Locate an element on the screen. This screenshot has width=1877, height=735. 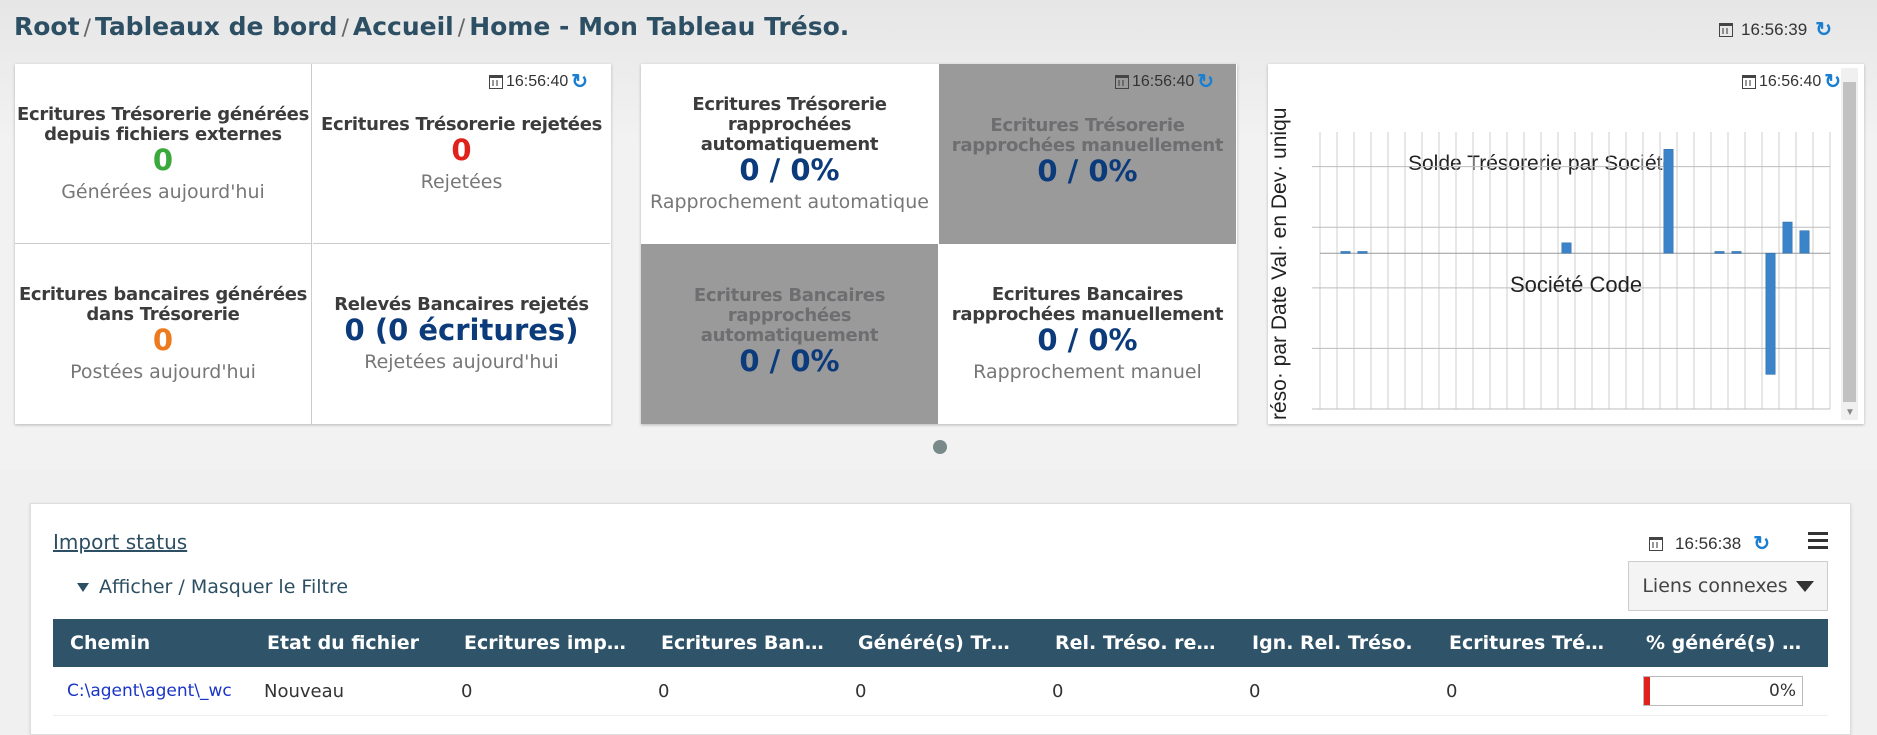
panel-timestamp: 16:56:38 ↻ is located at coordinates (1709, 544).